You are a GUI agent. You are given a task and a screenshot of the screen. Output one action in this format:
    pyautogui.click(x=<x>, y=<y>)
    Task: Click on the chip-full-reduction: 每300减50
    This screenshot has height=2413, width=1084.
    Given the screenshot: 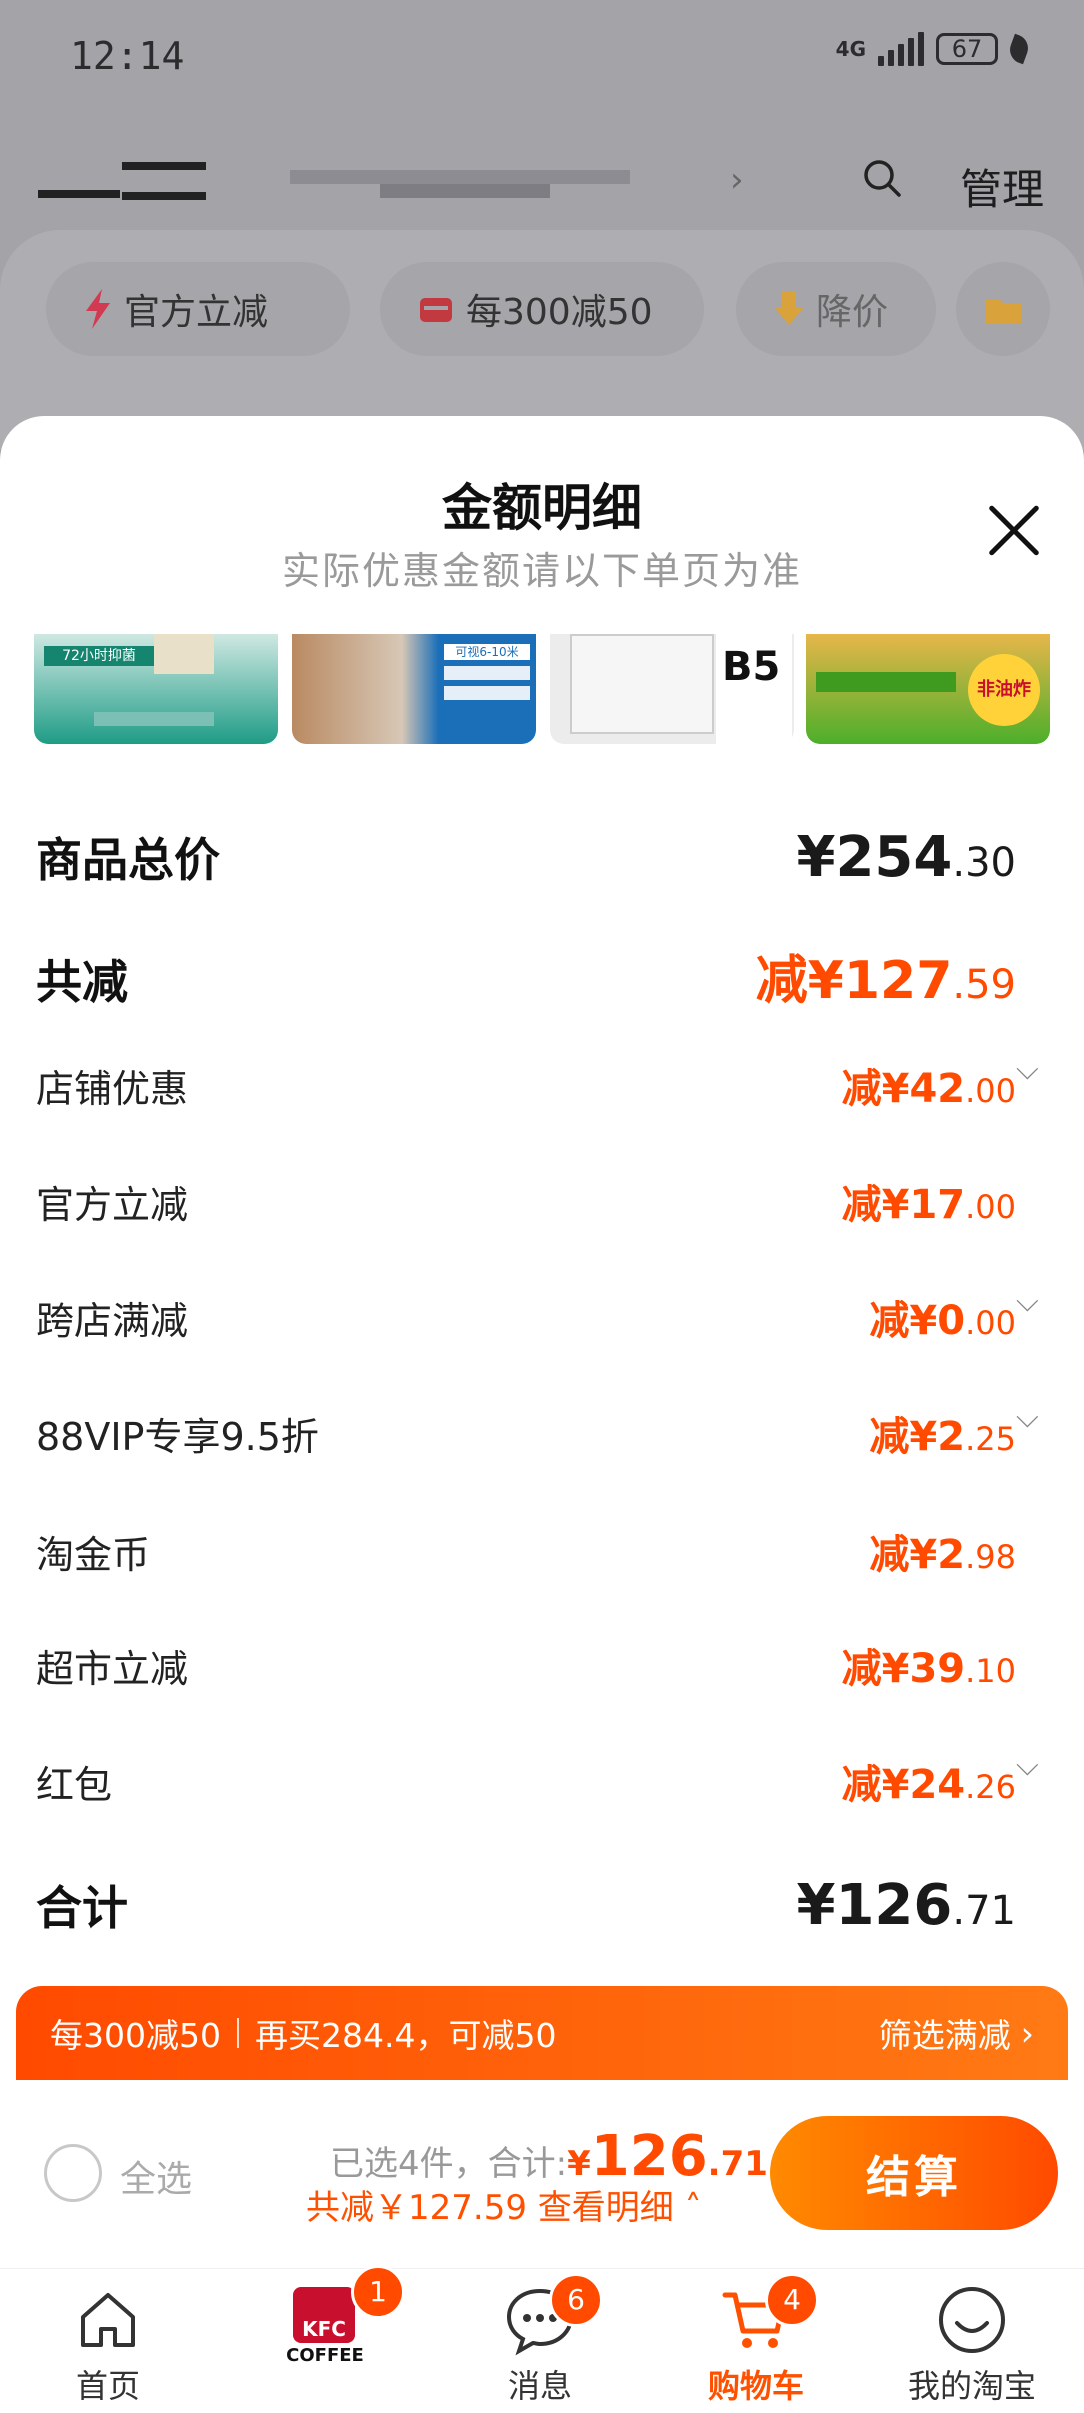 What is the action you would take?
    pyautogui.click(x=542, y=309)
    